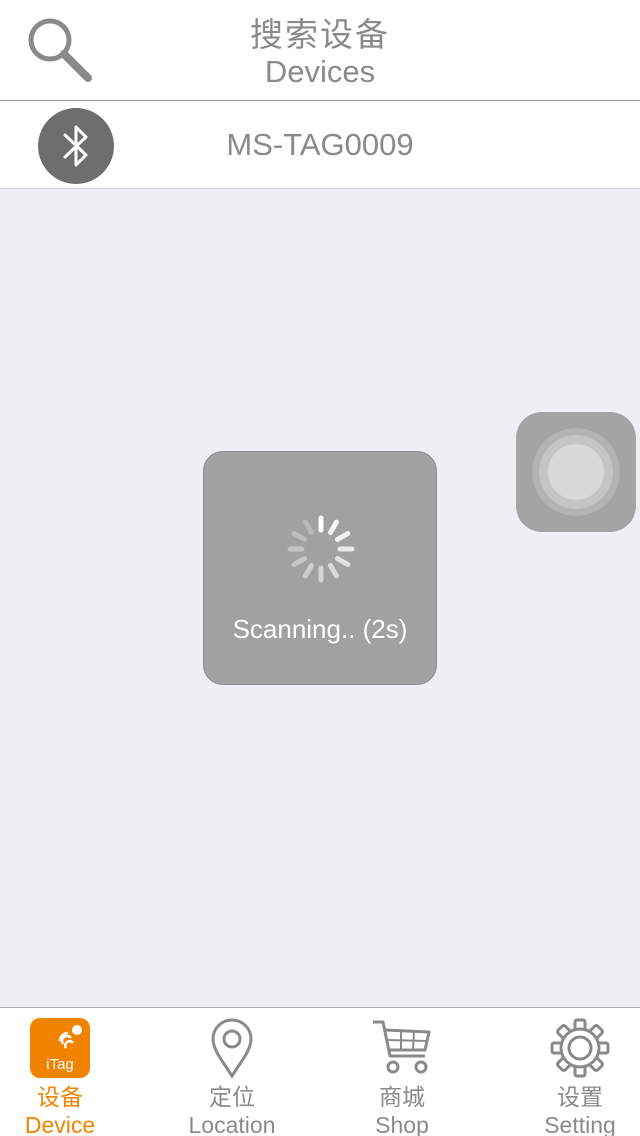  I want to click on assistive-touch-core, so click(576, 472).